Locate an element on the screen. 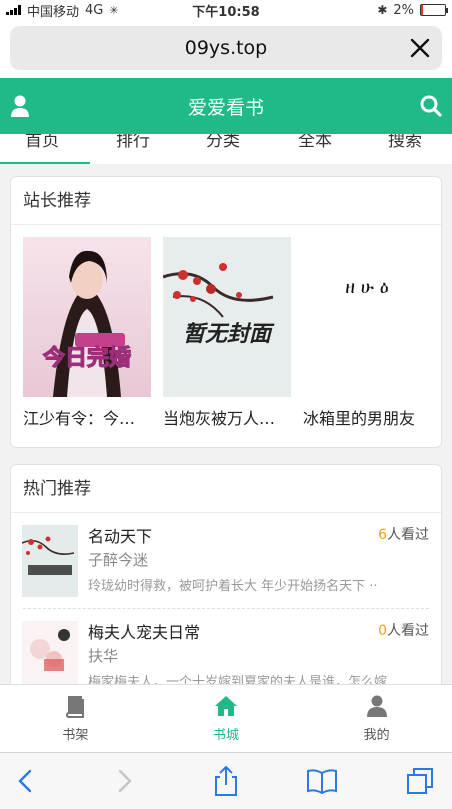  view-count: 0人看过 is located at coordinates (403, 631).